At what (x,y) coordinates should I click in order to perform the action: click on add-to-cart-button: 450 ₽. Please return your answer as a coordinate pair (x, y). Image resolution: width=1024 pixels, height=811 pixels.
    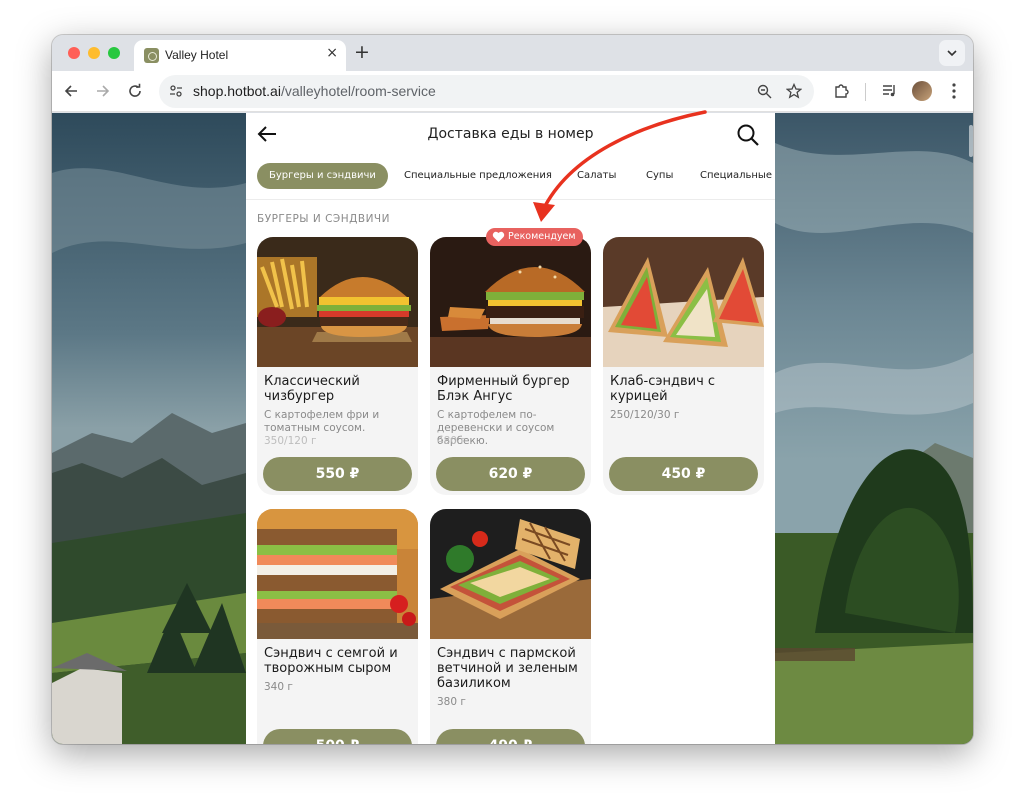
    Looking at the image, I should click on (683, 474).